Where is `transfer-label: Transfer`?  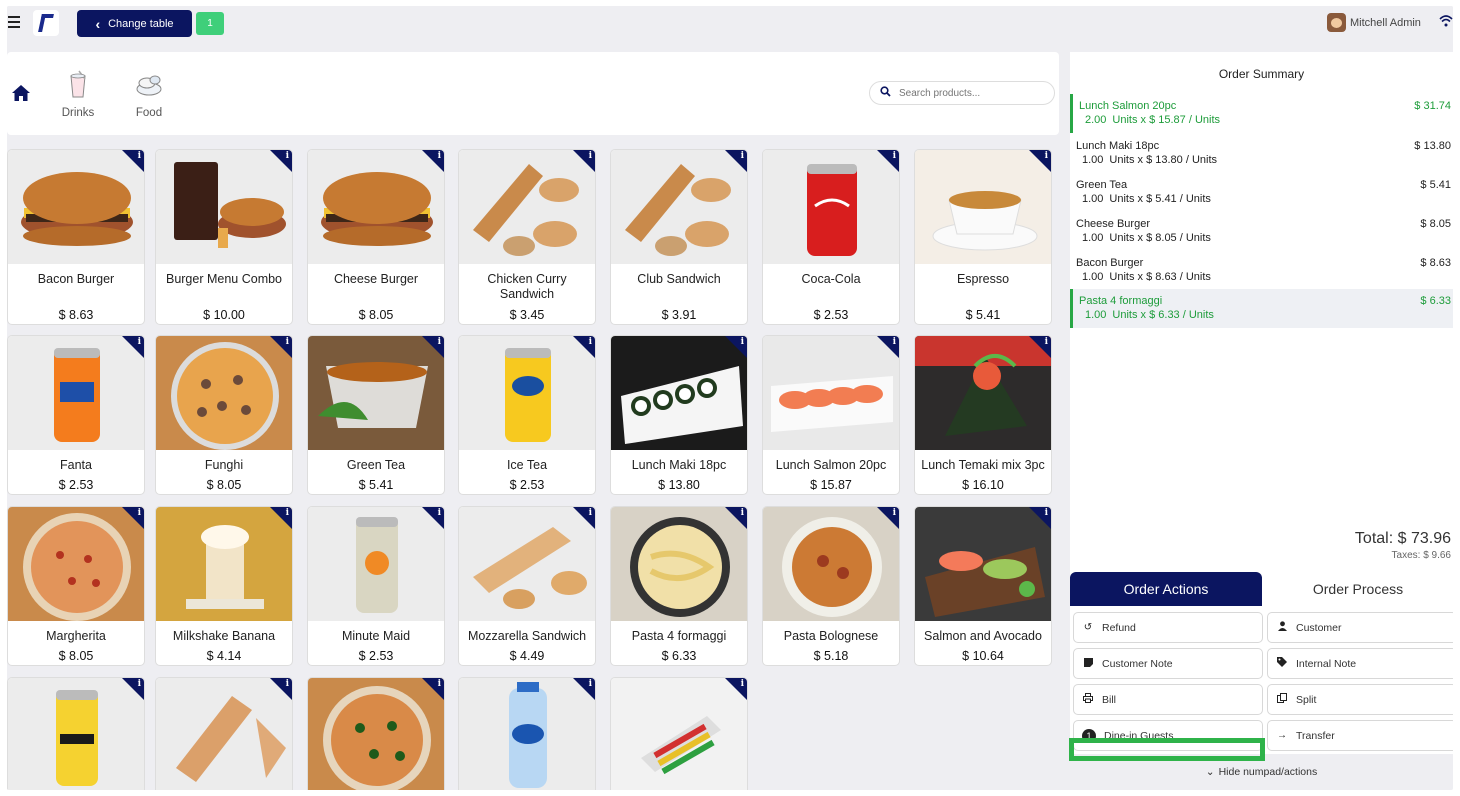 transfer-label: Transfer is located at coordinates (1315, 735).